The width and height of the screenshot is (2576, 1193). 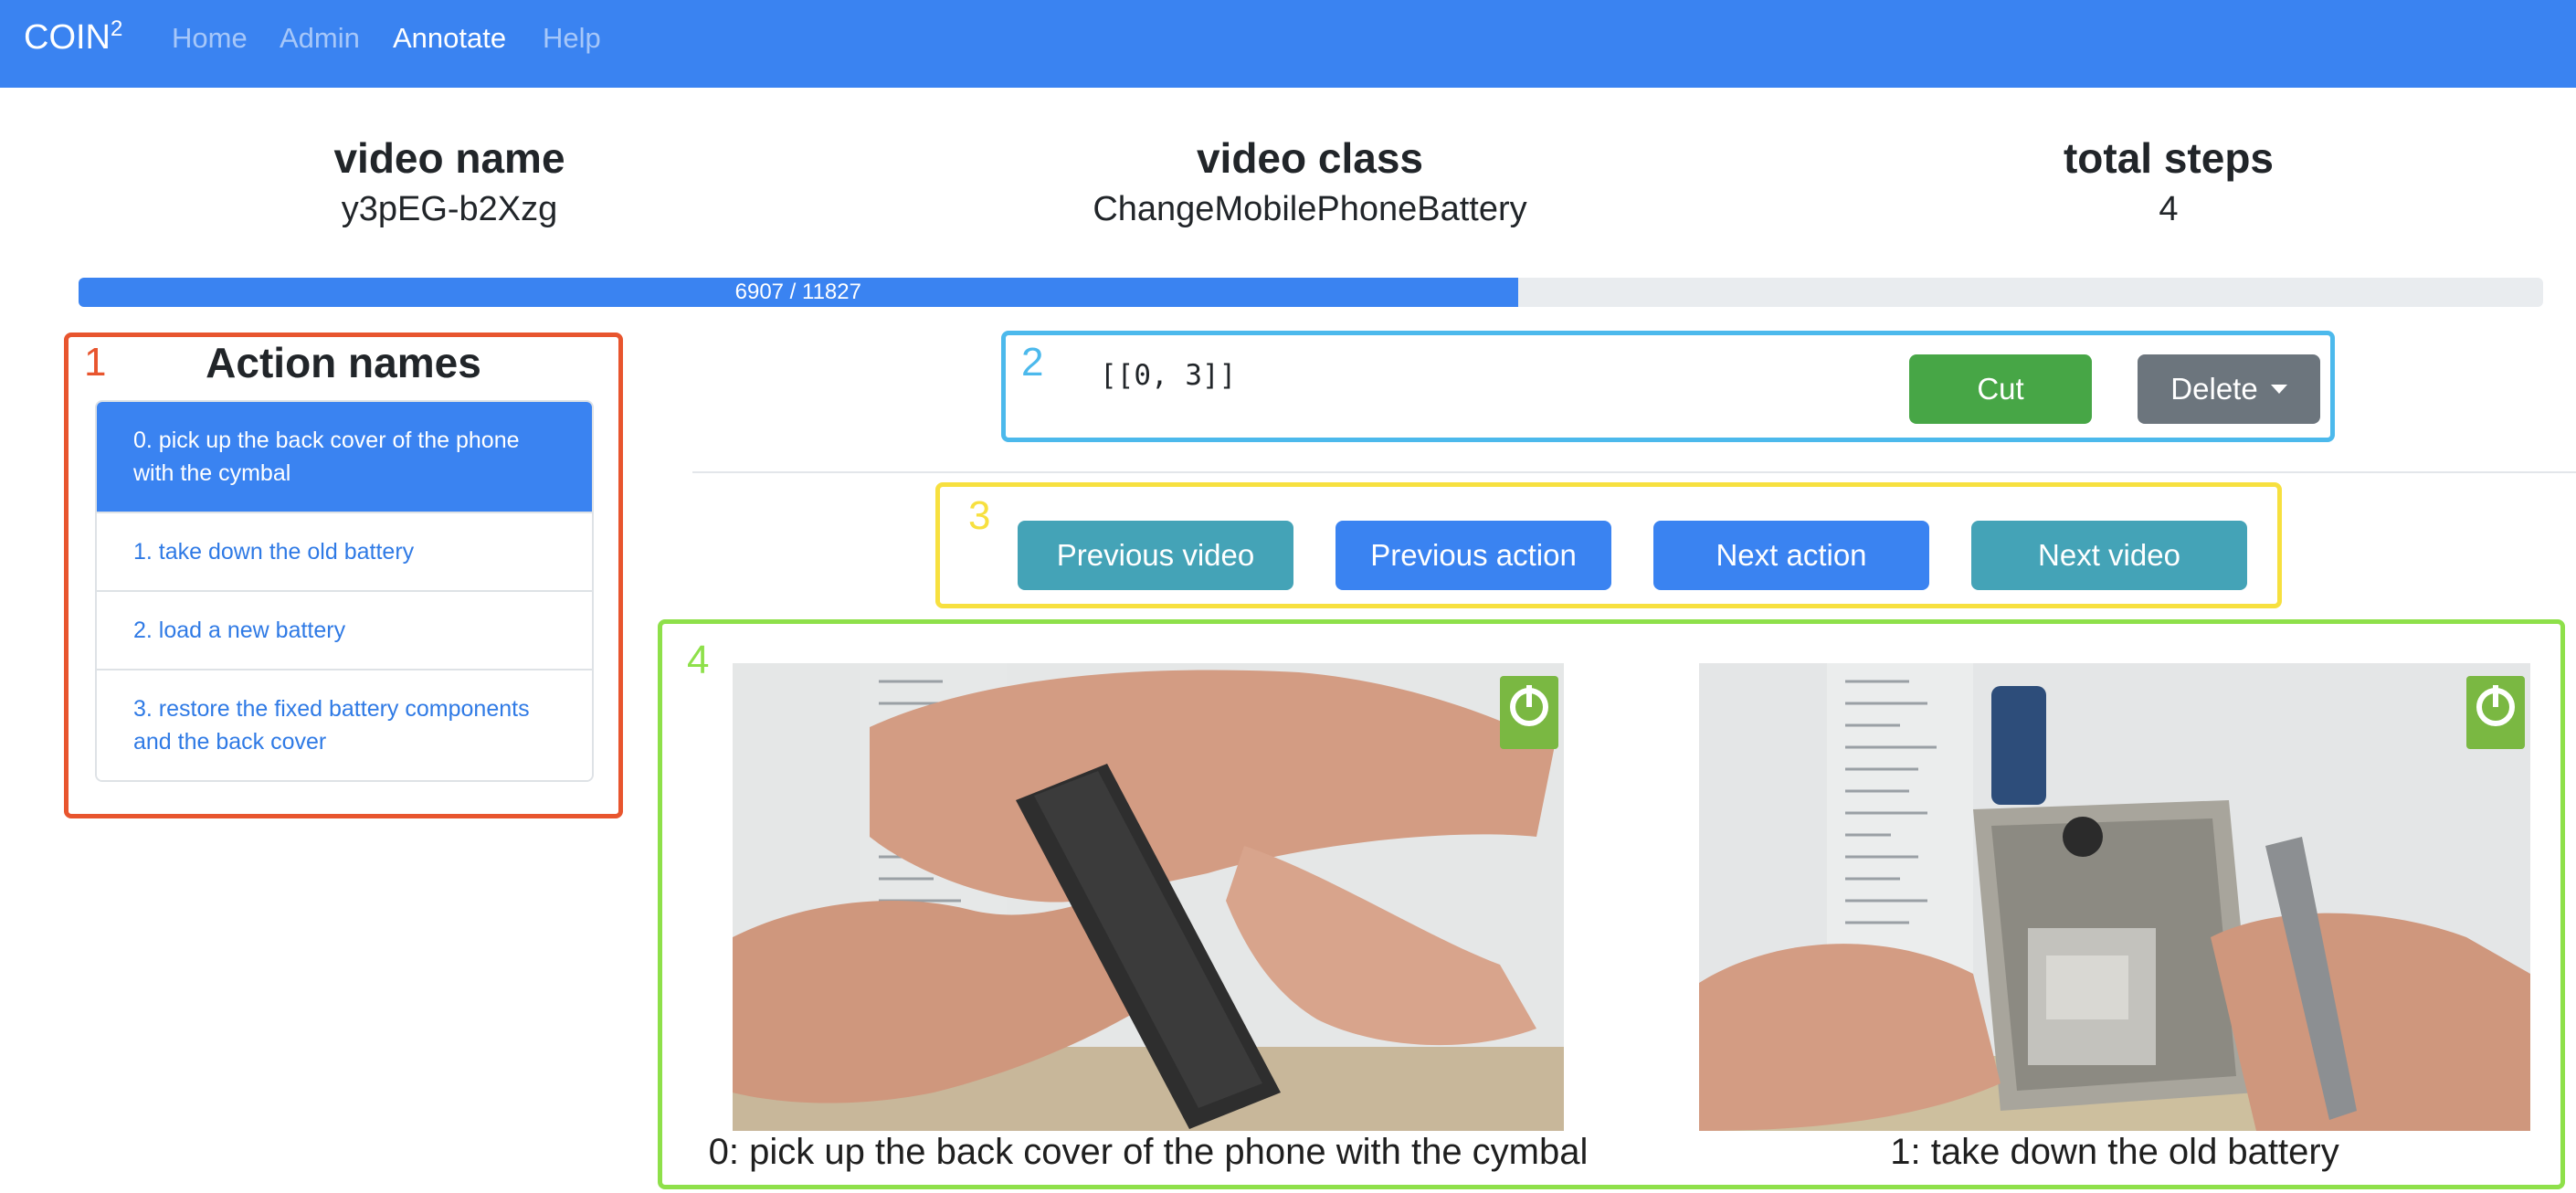 What do you see at coordinates (344, 629) in the screenshot?
I see `action-item-2: 2. load a new battery` at bounding box center [344, 629].